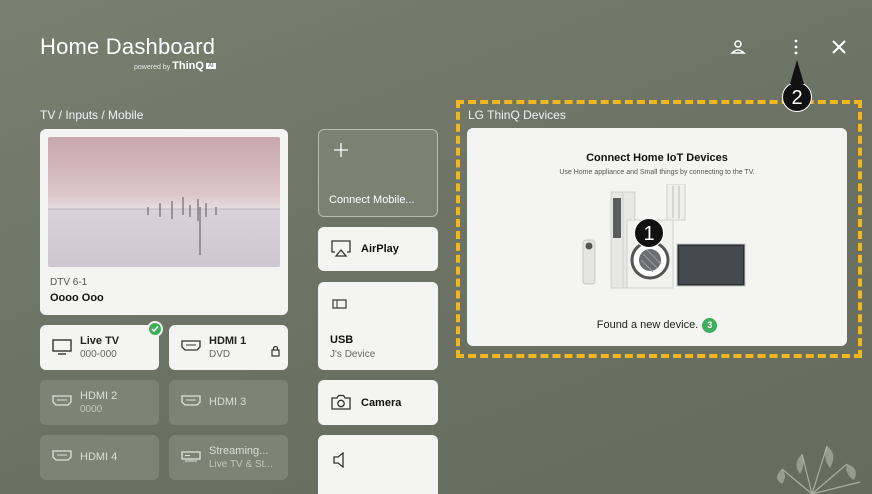 The width and height of the screenshot is (872, 494). I want to click on usb-icon, so click(340, 306).